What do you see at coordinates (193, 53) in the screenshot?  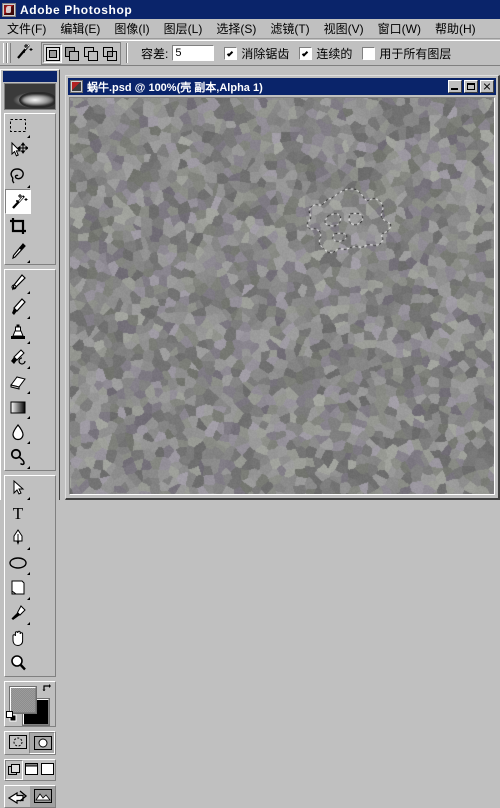 I see `tolerance-input: 5` at bounding box center [193, 53].